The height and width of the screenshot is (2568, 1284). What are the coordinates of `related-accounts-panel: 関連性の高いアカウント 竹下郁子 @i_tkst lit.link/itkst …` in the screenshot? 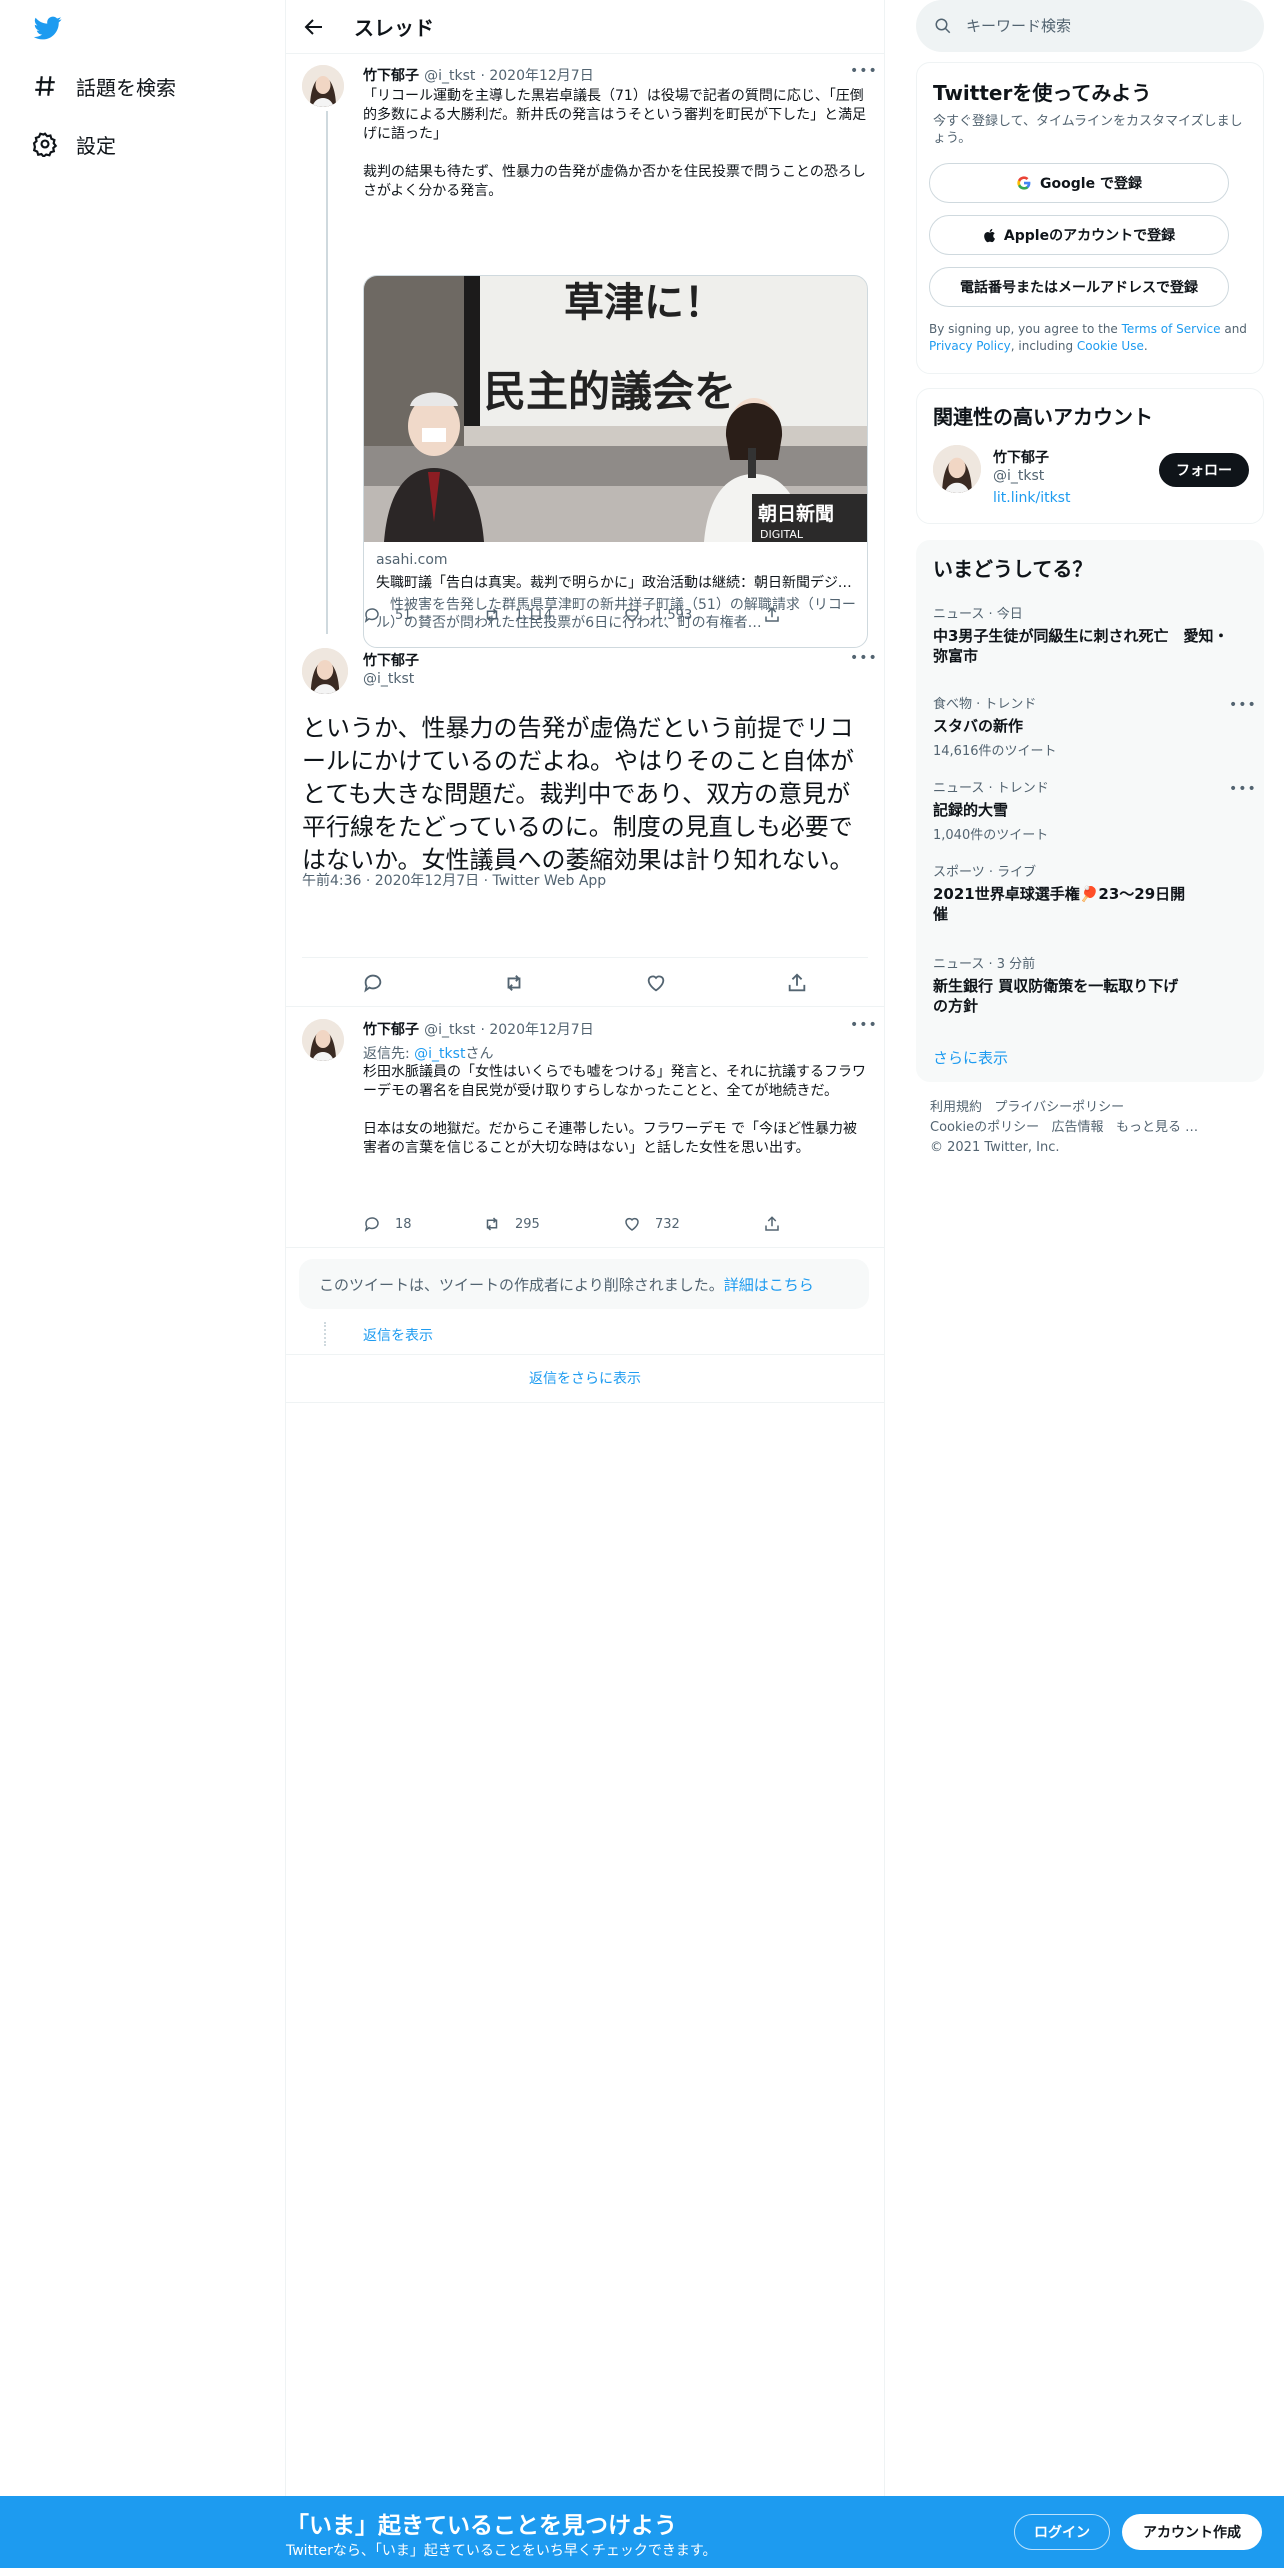 It's located at (1090, 456).